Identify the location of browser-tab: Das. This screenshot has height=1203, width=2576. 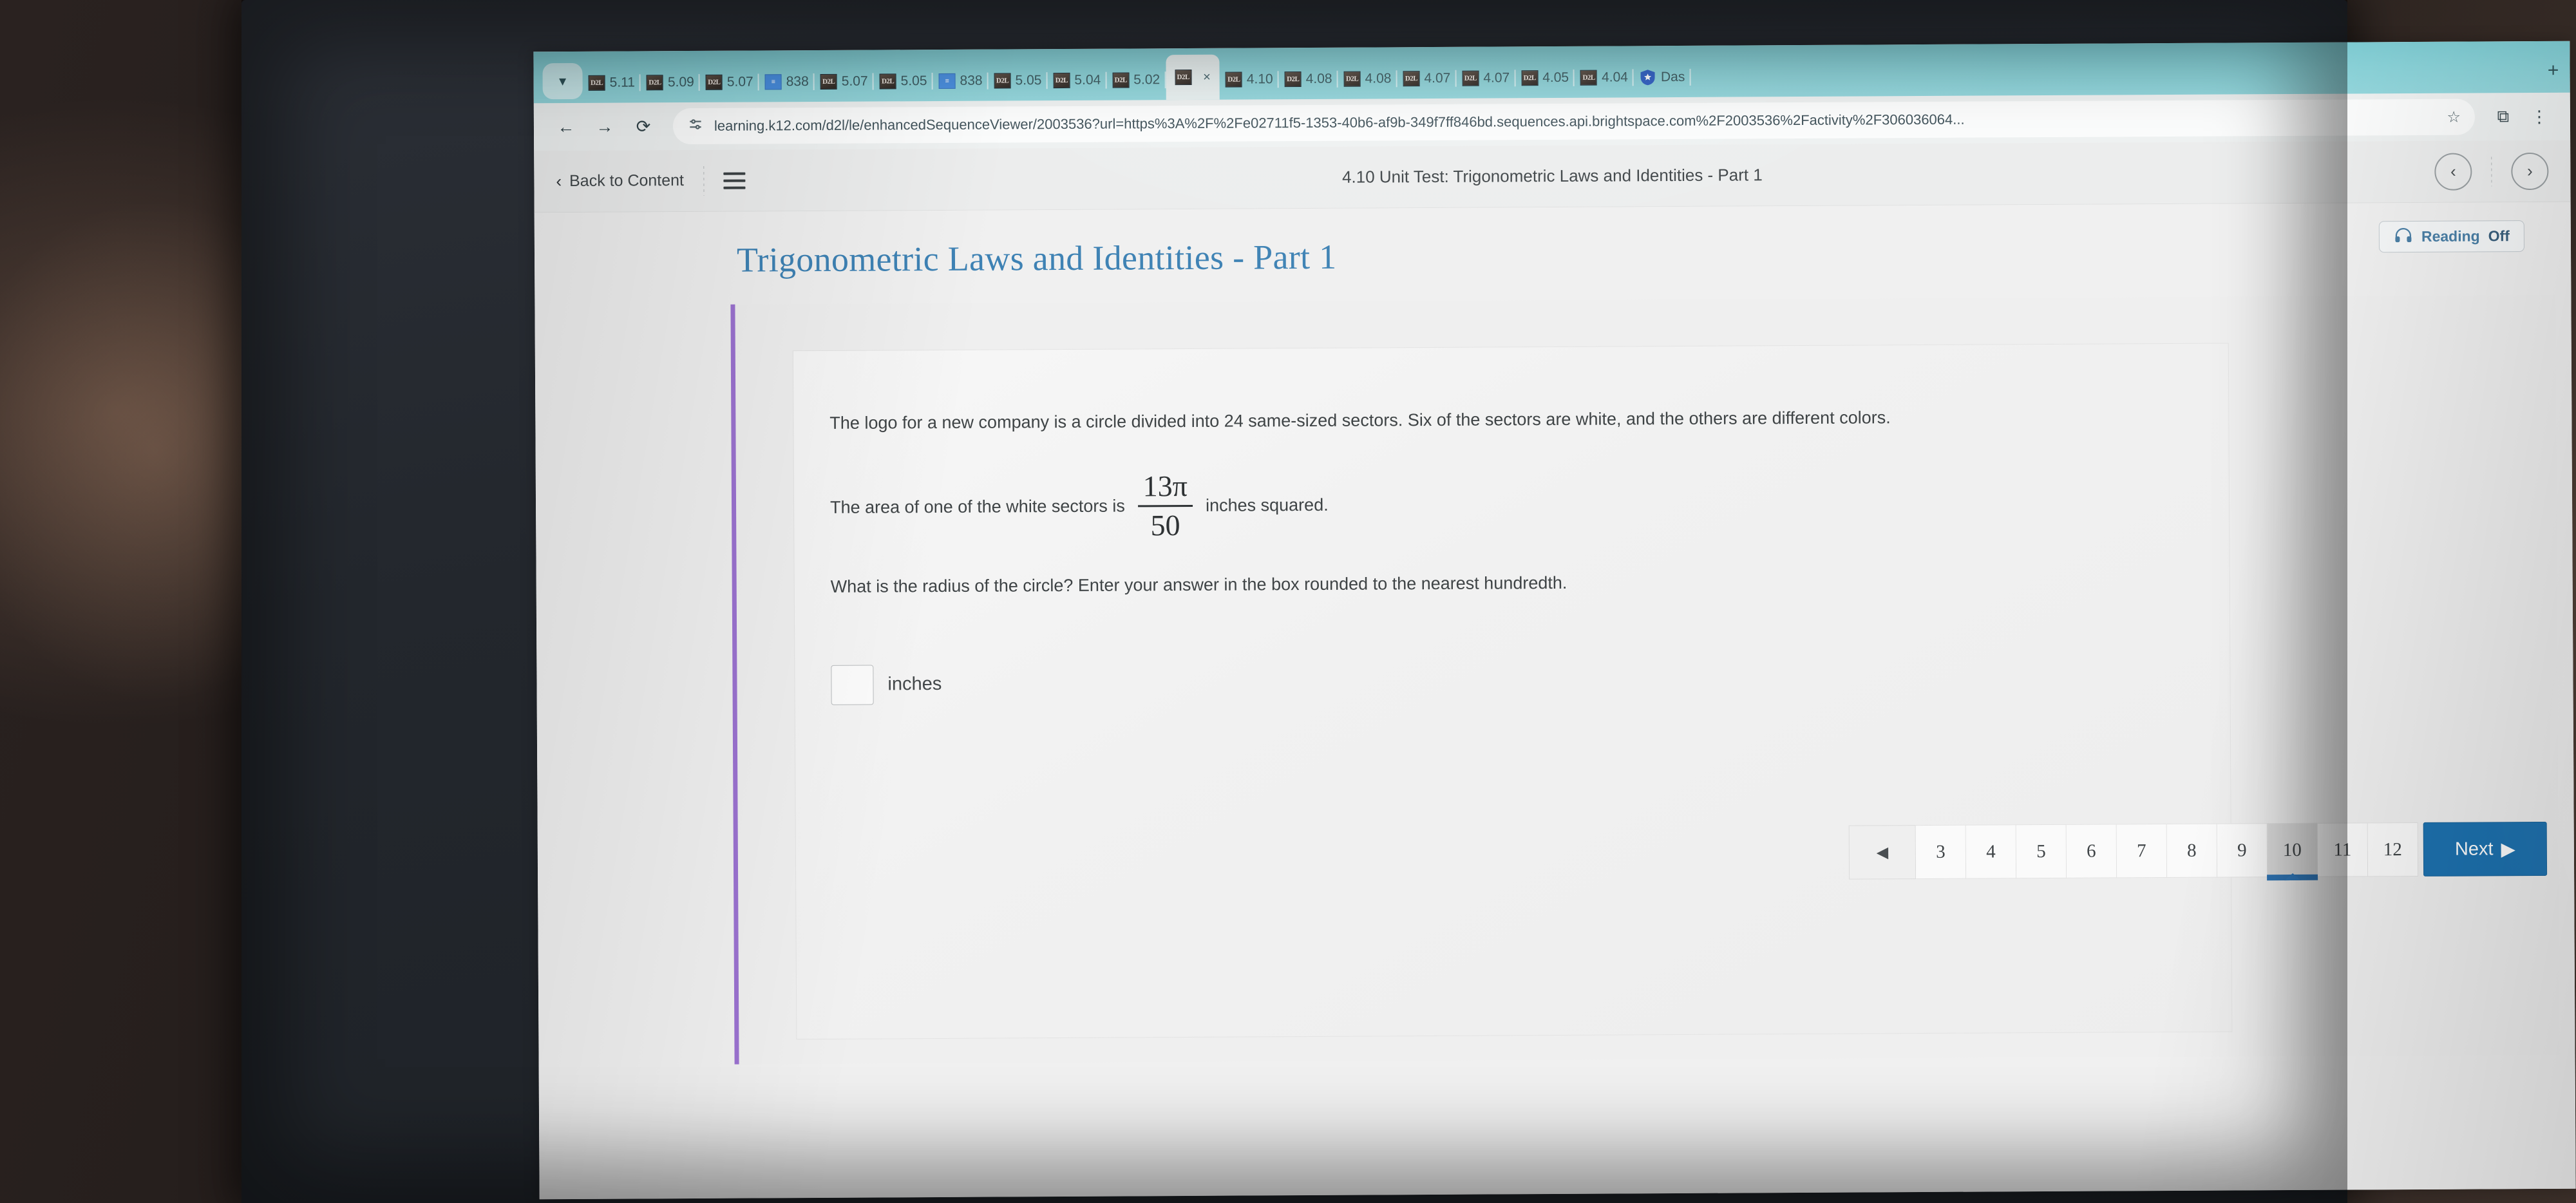
(1663, 77).